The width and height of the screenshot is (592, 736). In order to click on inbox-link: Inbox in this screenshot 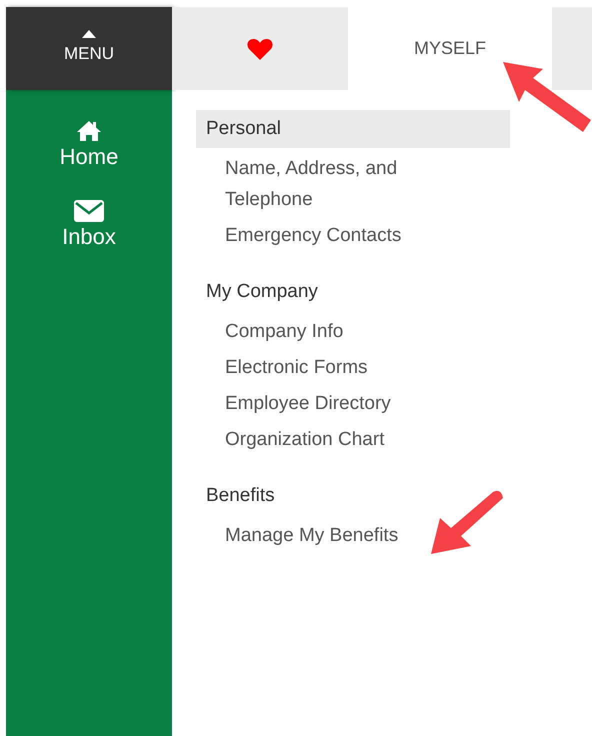, I will do `click(89, 225)`.